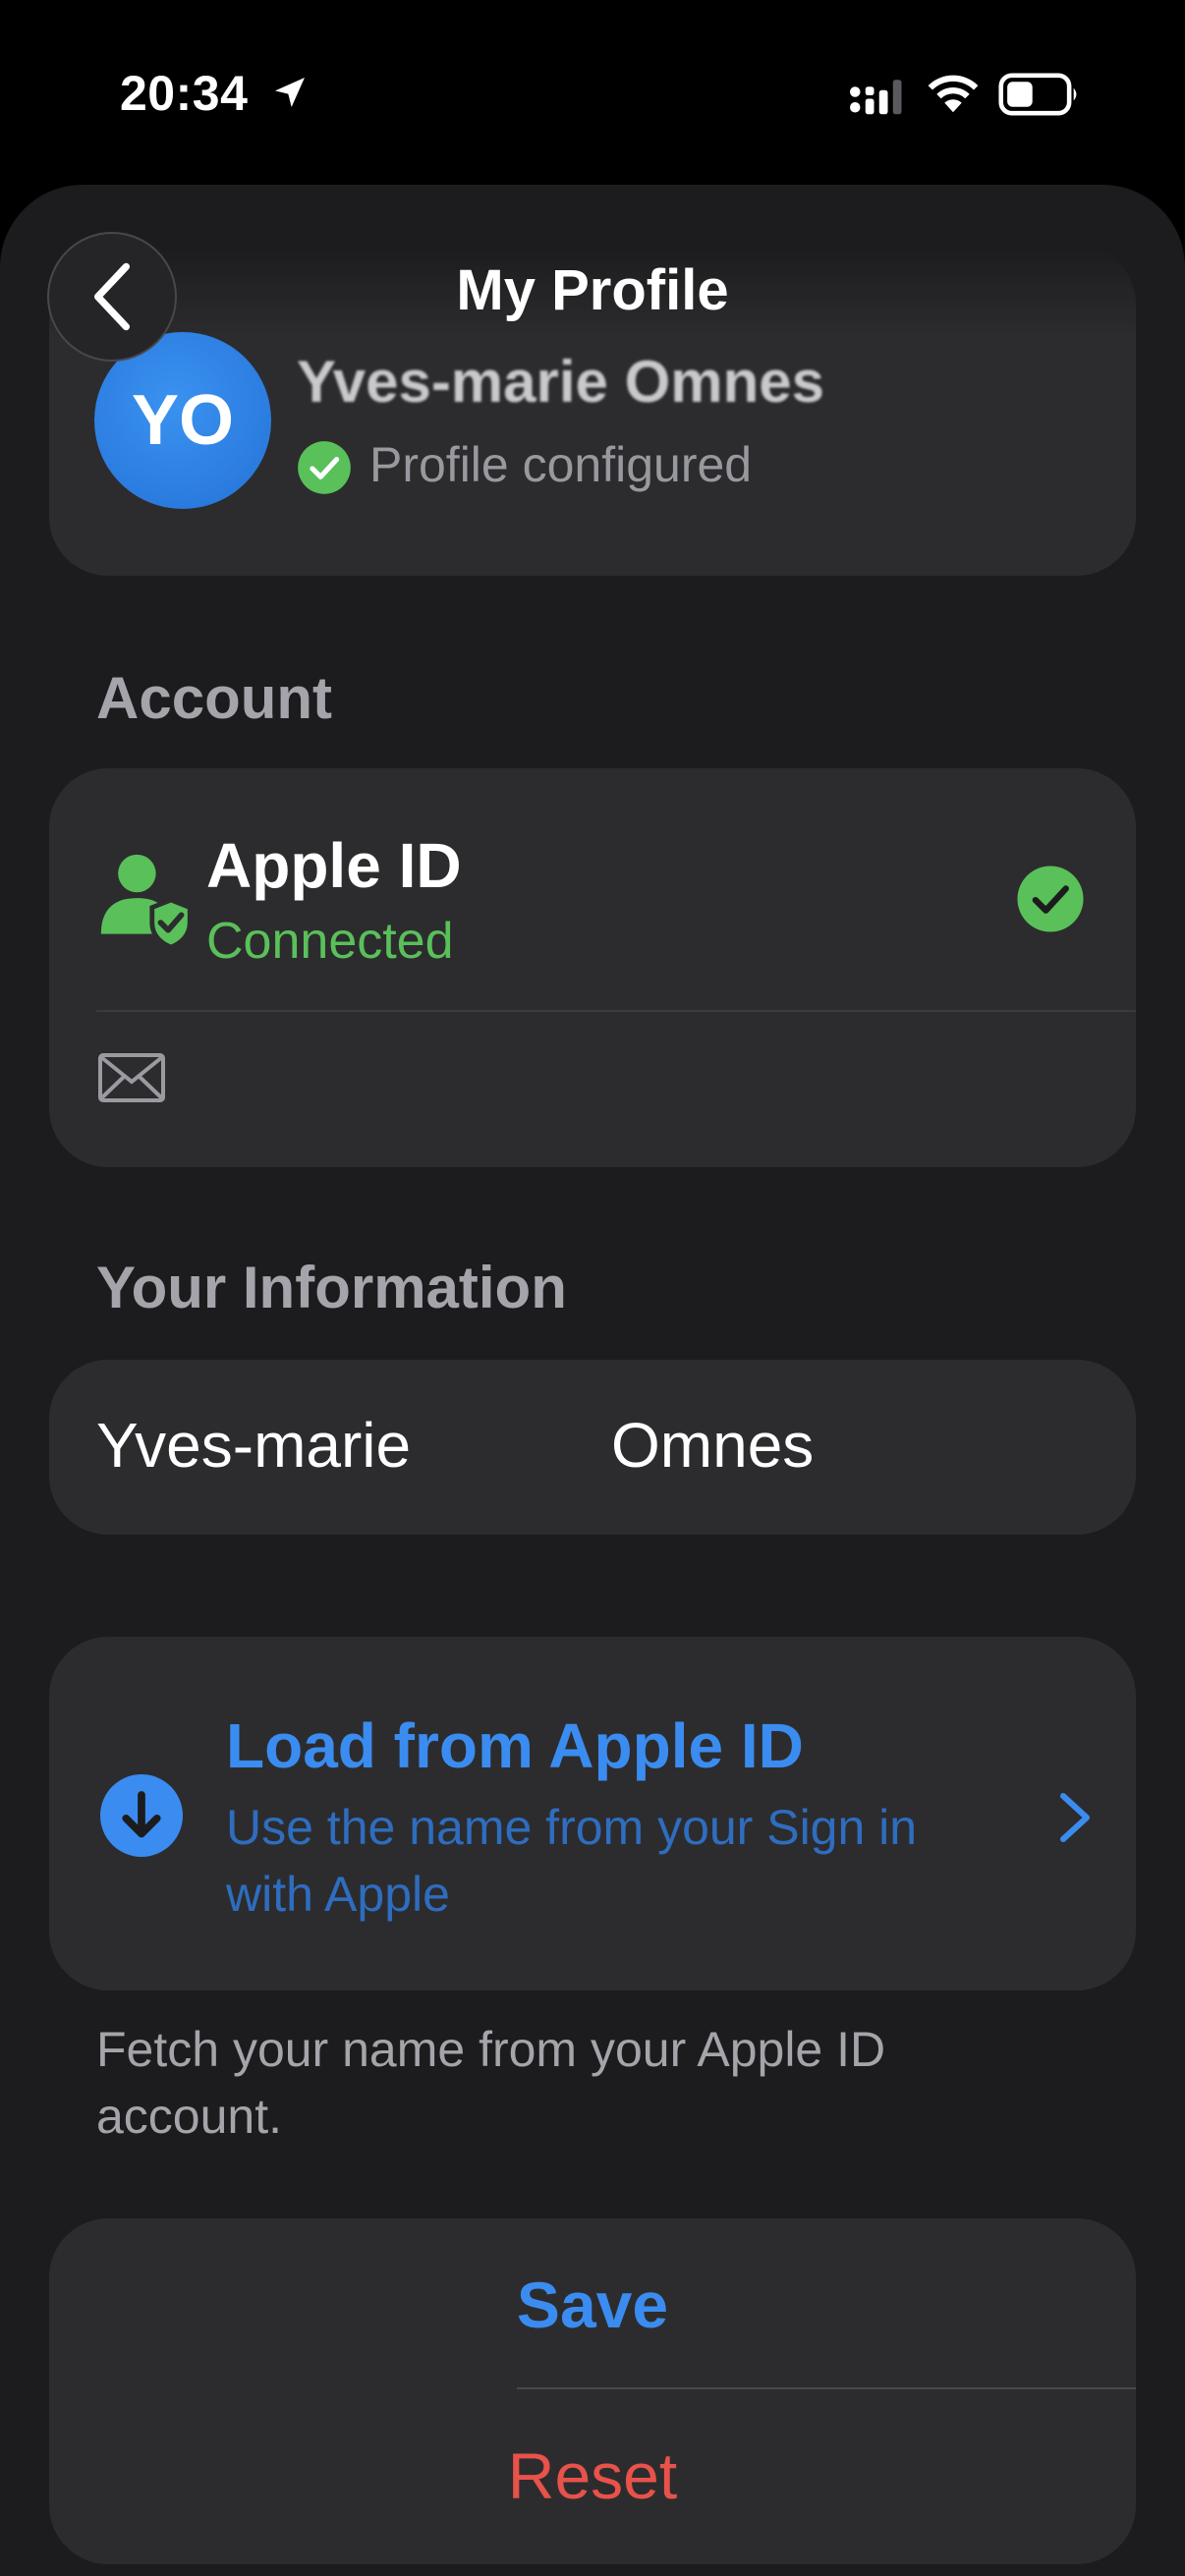 The height and width of the screenshot is (2576, 1185). What do you see at coordinates (1038, 94) in the screenshot?
I see `battery-icon` at bounding box center [1038, 94].